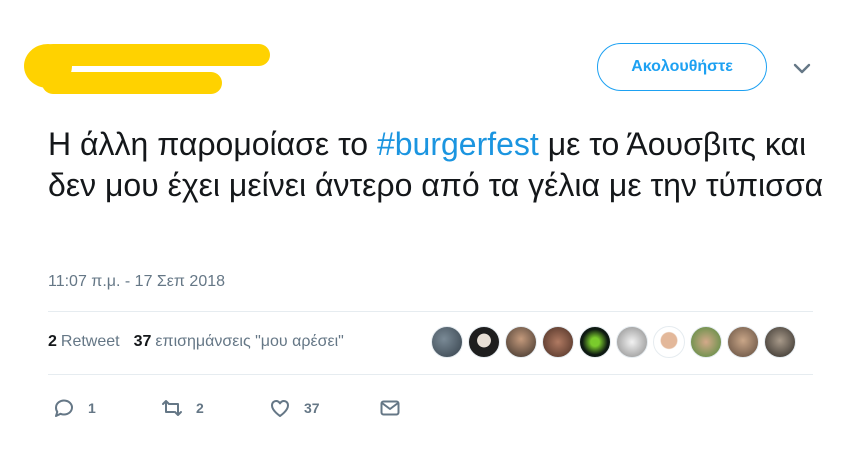 The width and height of the screenshot is (860, 450). I want to click on divider-bottom, so click(430, 374).